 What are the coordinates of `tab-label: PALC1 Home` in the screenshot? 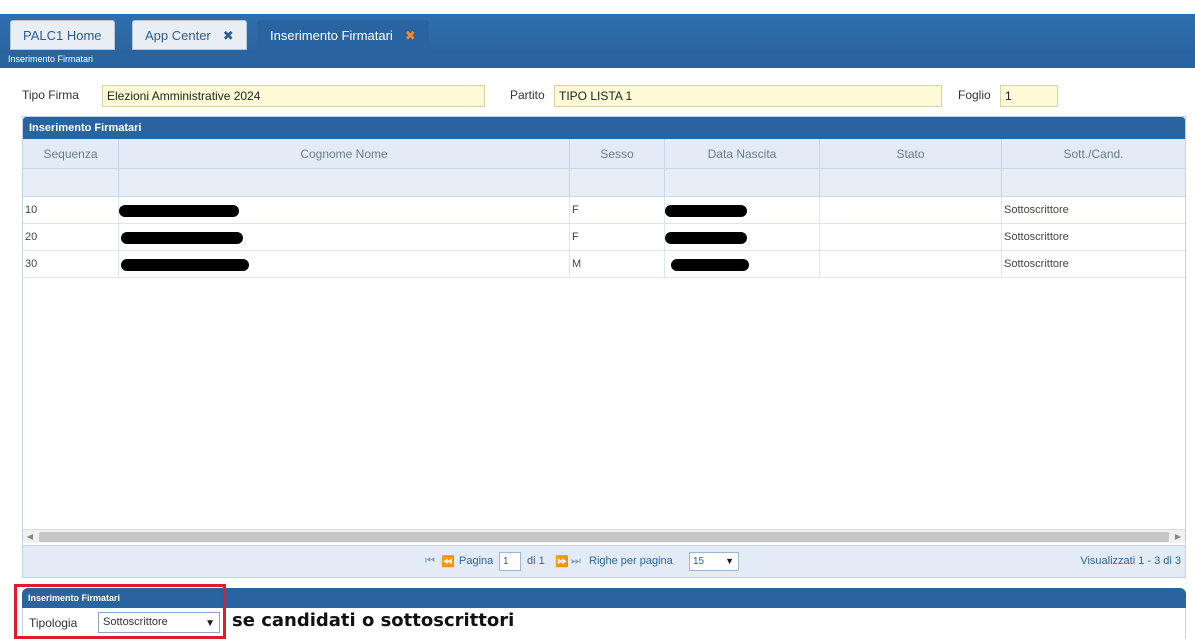 It's located at (62, 35).